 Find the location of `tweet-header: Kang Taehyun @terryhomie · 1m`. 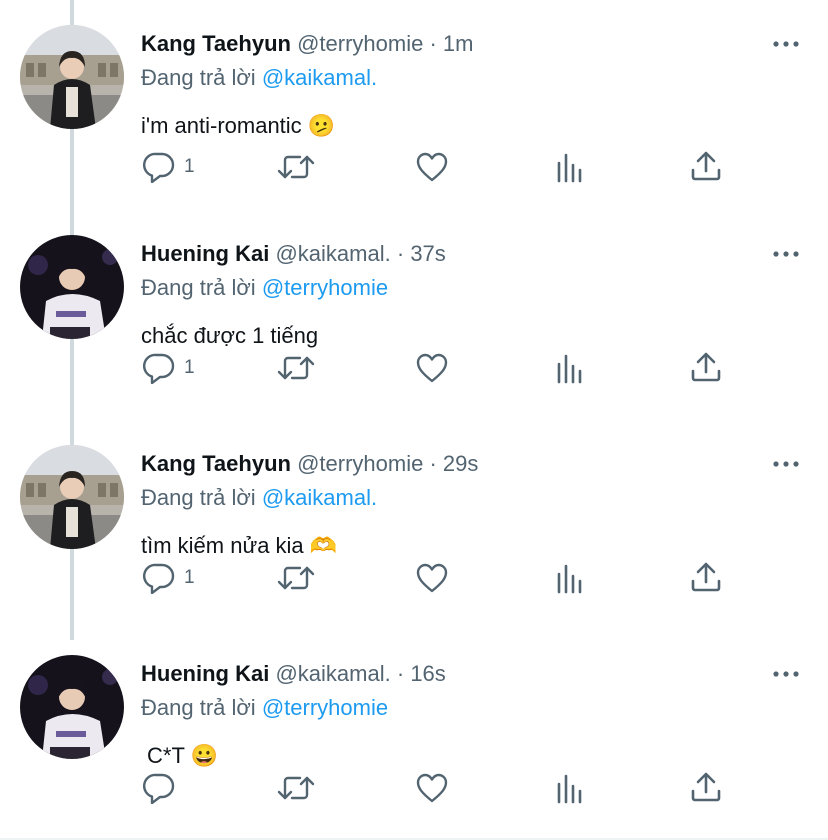

tweet-header: Kang Taehyun @terryhomie · 1m is located at coordinates (307, 44).